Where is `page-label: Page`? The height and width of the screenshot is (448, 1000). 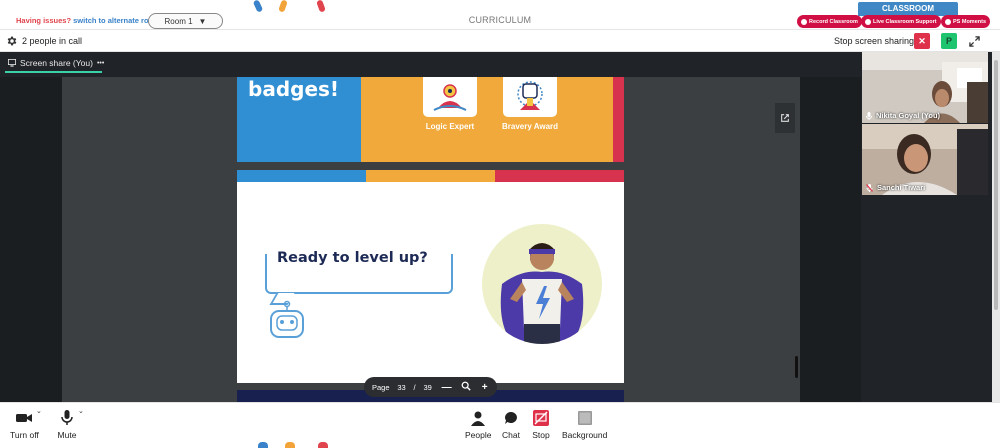
page-label: Page is located at coordinates (381, 387).